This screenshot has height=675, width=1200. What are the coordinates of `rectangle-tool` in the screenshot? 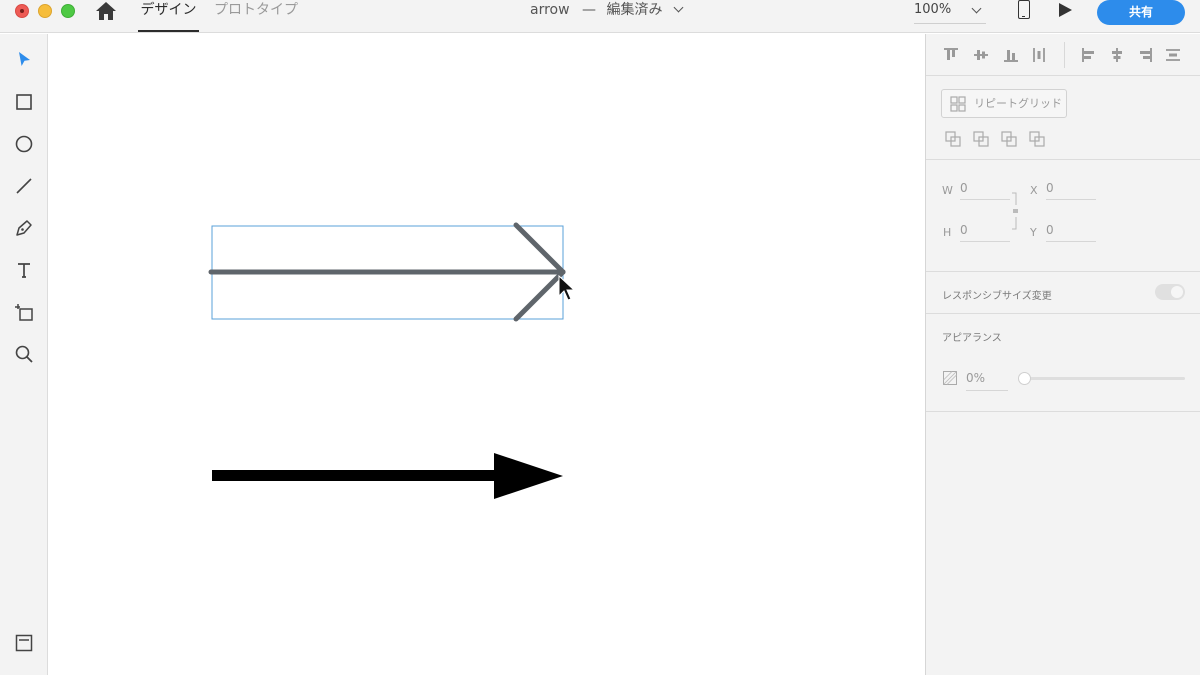 It's located at (24, 102).